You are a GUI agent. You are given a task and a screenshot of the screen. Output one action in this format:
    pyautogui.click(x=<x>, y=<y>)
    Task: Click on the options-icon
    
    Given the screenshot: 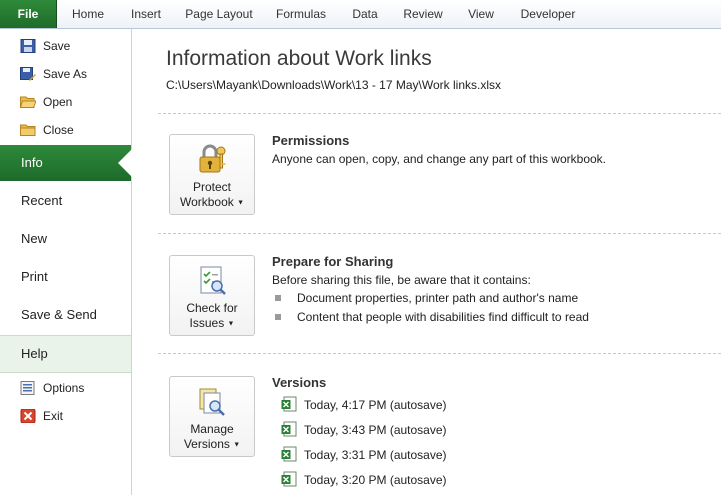 What is the action you would take?
    pyautogui.click(x=27, y=388)
    